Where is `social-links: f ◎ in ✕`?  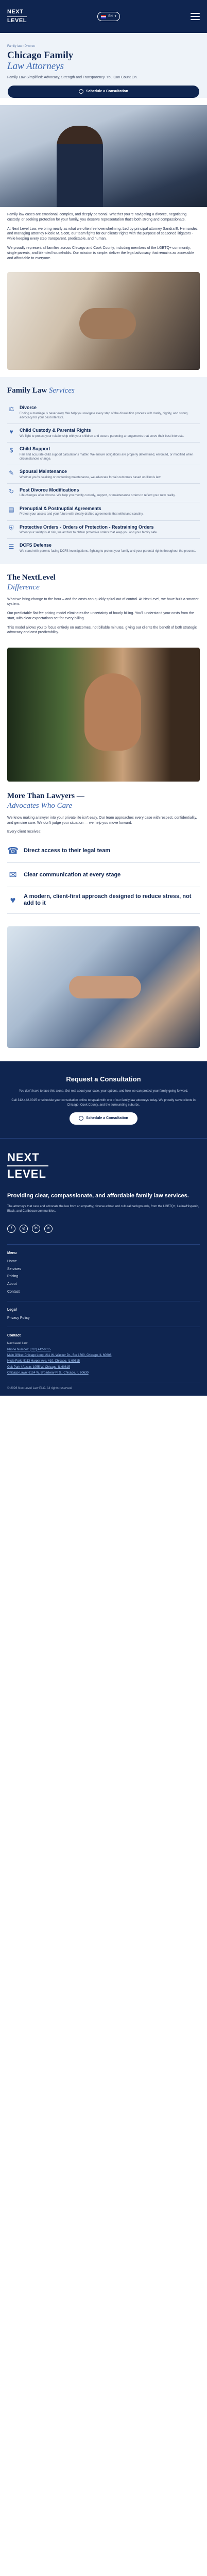 social-links: f ◎ in ✕ is located at coordinates (104, 1228).